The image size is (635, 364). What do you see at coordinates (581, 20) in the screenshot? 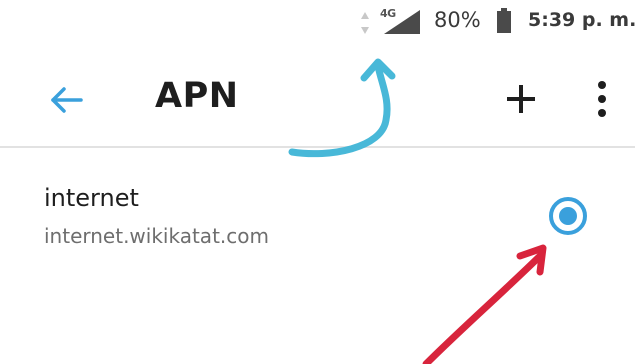
I see `status-clock: 5:39 p. m.` at bounding box center [581, 20].